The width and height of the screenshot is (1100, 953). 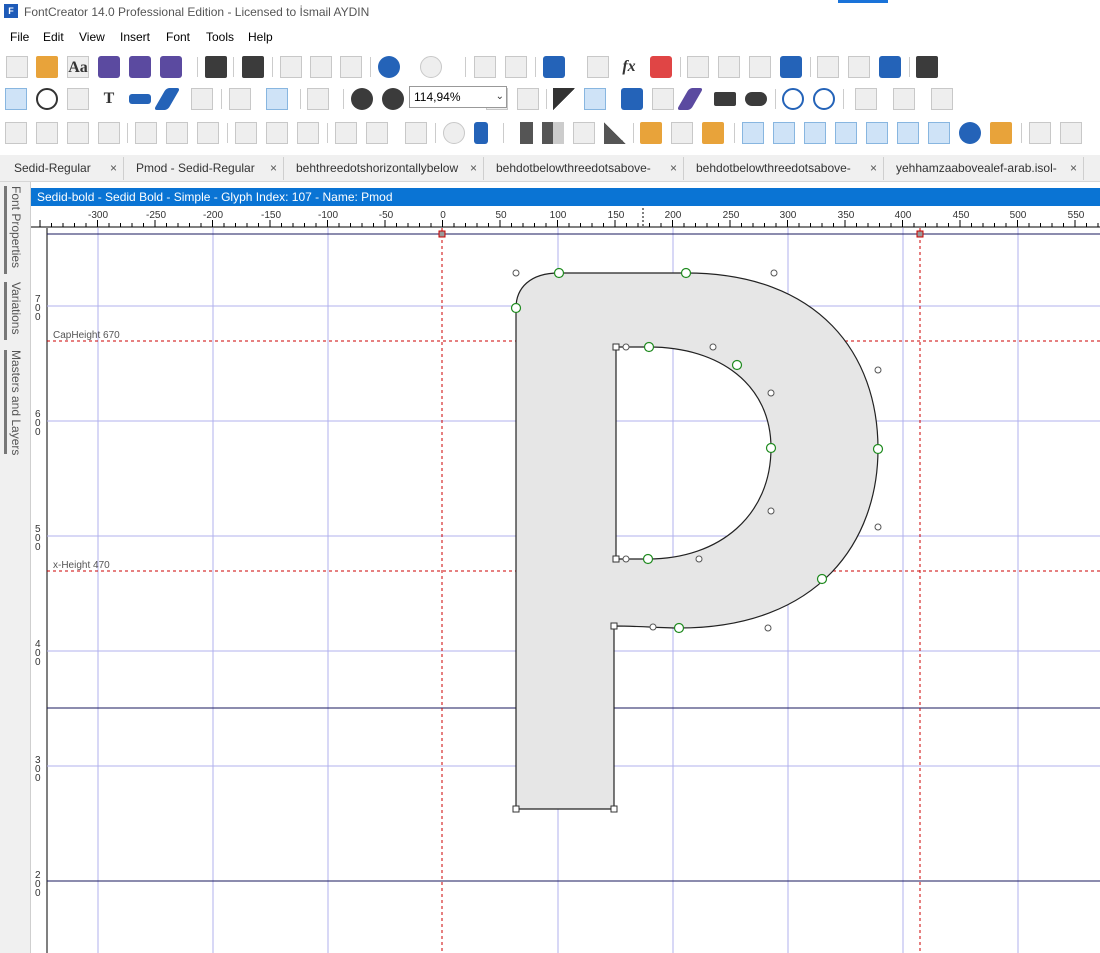 What do you see at coordinates (321, 67) in the screenshot?
I see `copy-icon` at bounding box center [321, 67].